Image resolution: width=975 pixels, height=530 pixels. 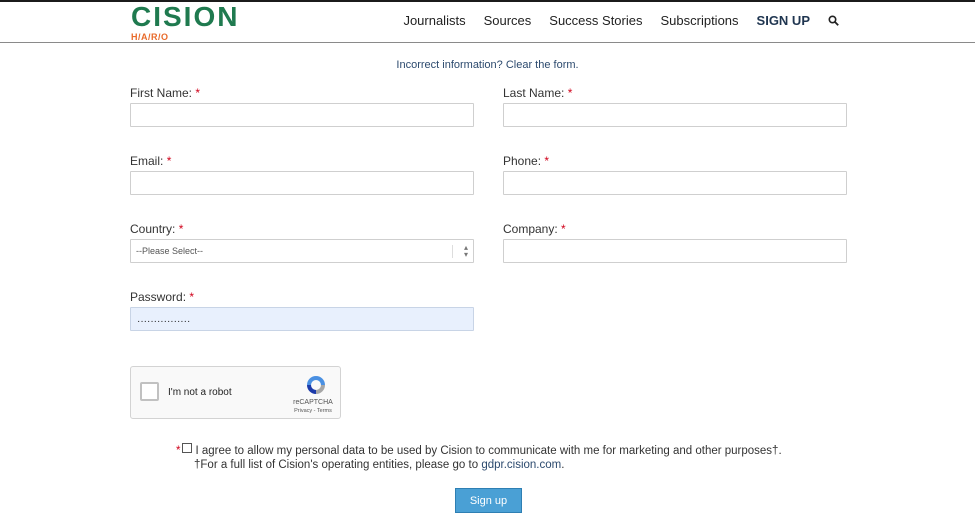 I want to click on country-select-value: --Please Select--, so click(x=170, y=251).